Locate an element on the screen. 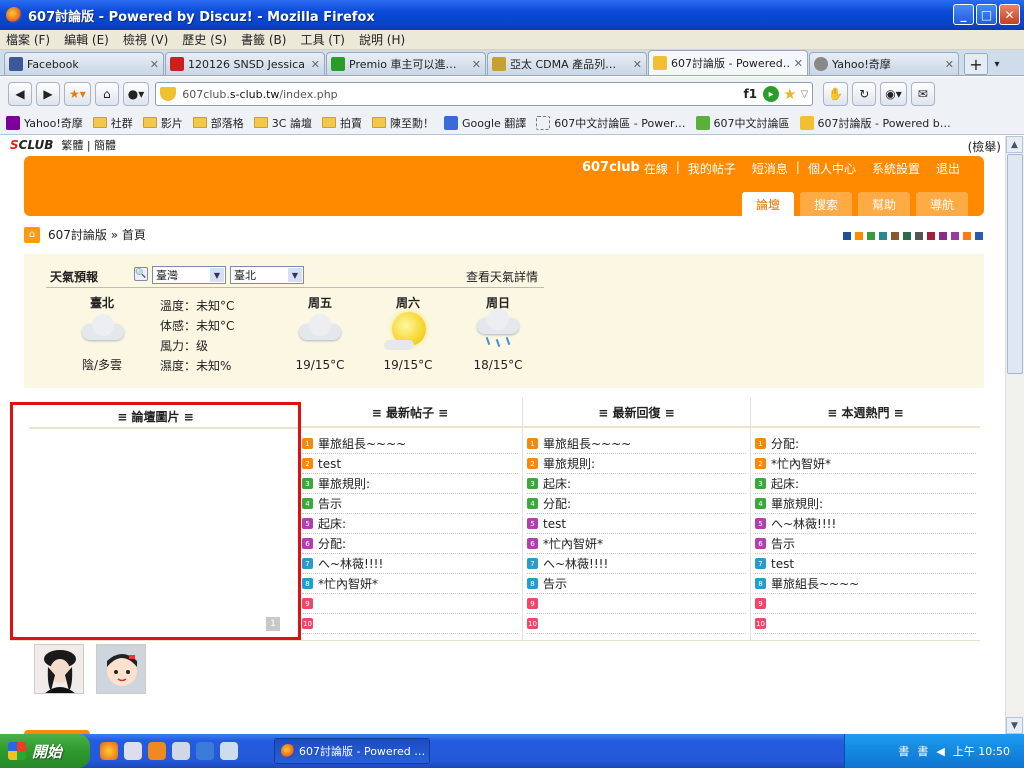  menu-help: 說明 (H) is located at coordinates (382, 39).